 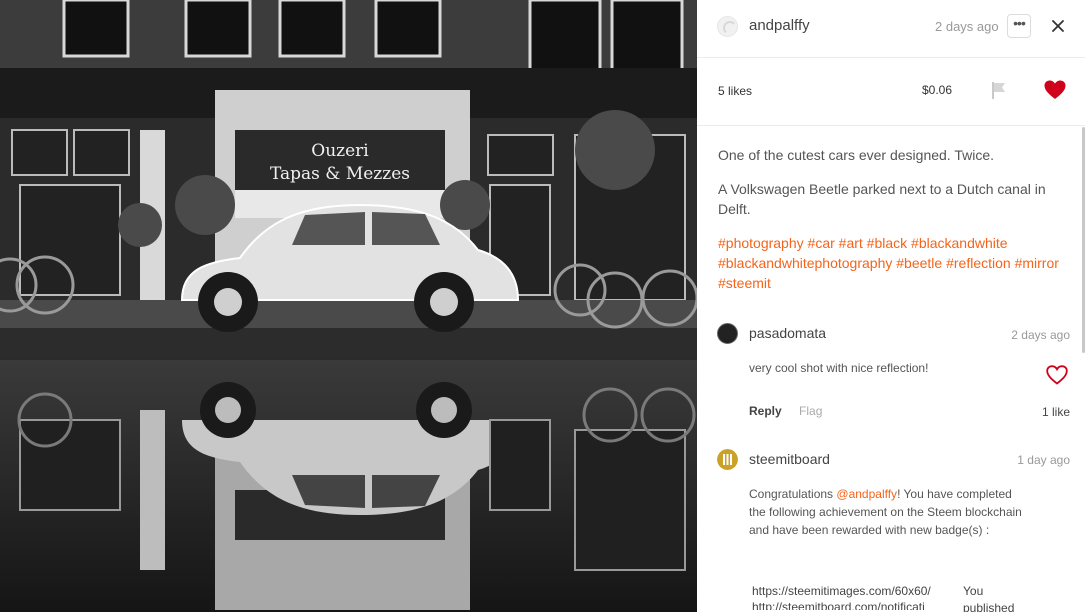 What do you see at coordinates (866, 494) in the screenshot?
I see `user-mention-link: @andpalffy` at bounding box center [866, 494].